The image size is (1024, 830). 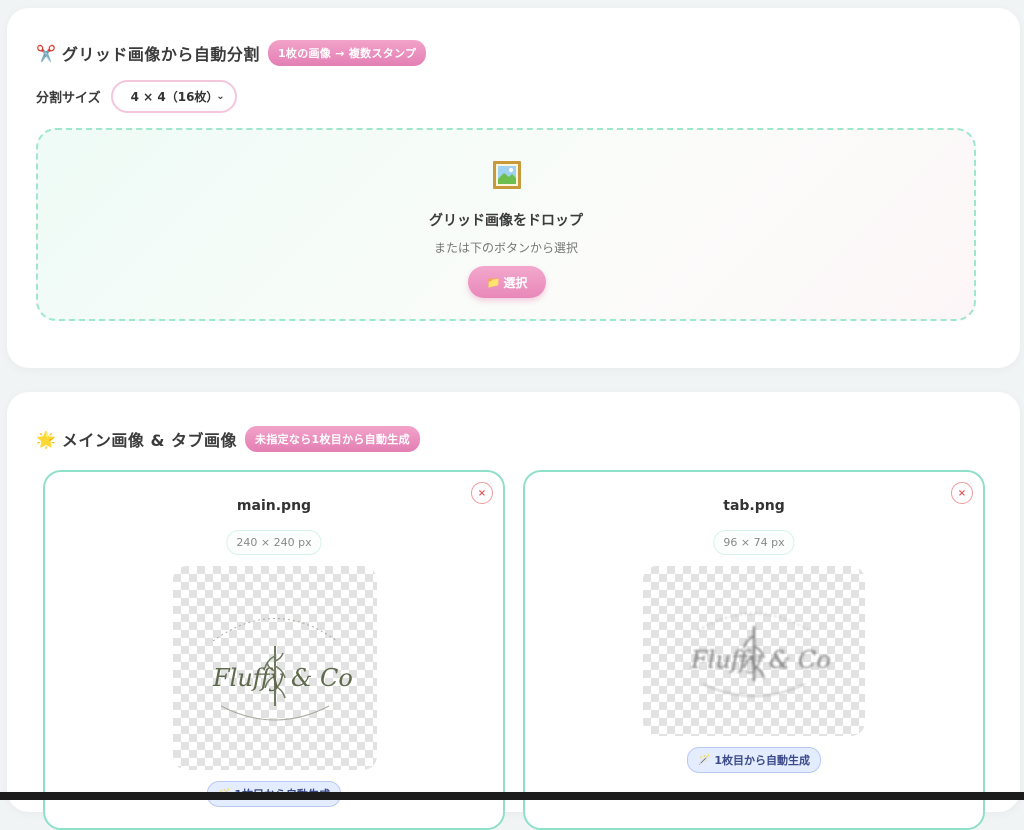 I want to click on tab-filename: tab.png, so click(x=754, y=506).